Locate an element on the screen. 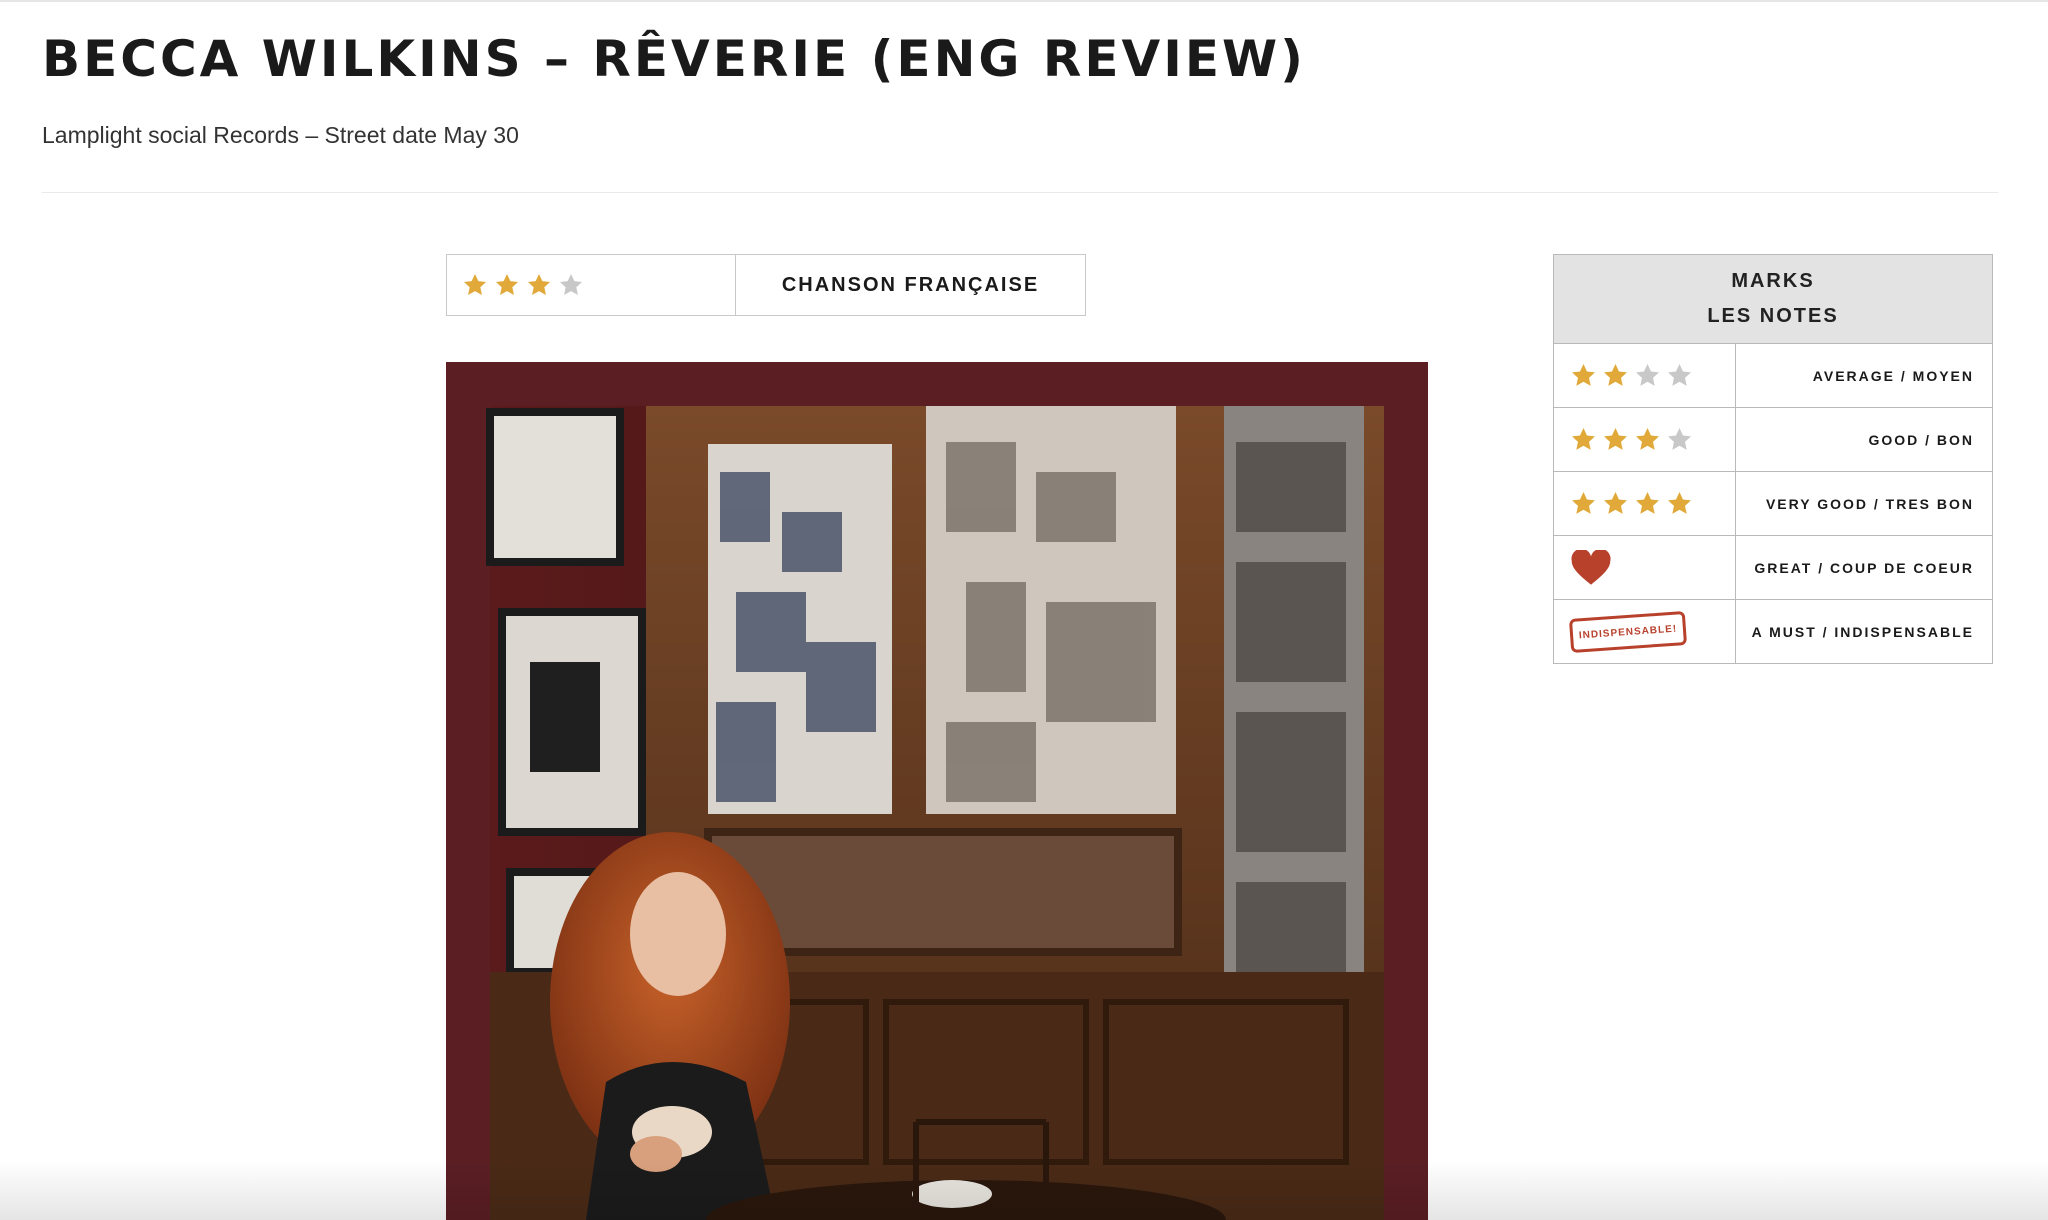 This screenshot has width=2048, height=1220. marks-row-label: GOOD / BON is located at coordinates (1921, 439).